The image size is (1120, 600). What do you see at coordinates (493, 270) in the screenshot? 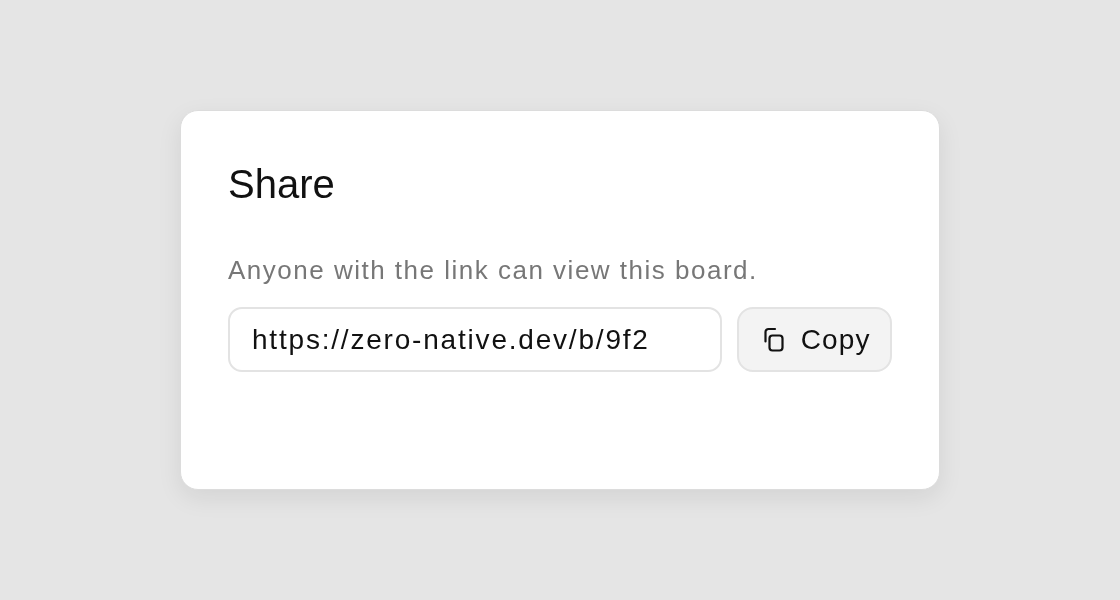
I see `dialog-description: Anyone with the link can view this board.` at bounding box center [493, 270].